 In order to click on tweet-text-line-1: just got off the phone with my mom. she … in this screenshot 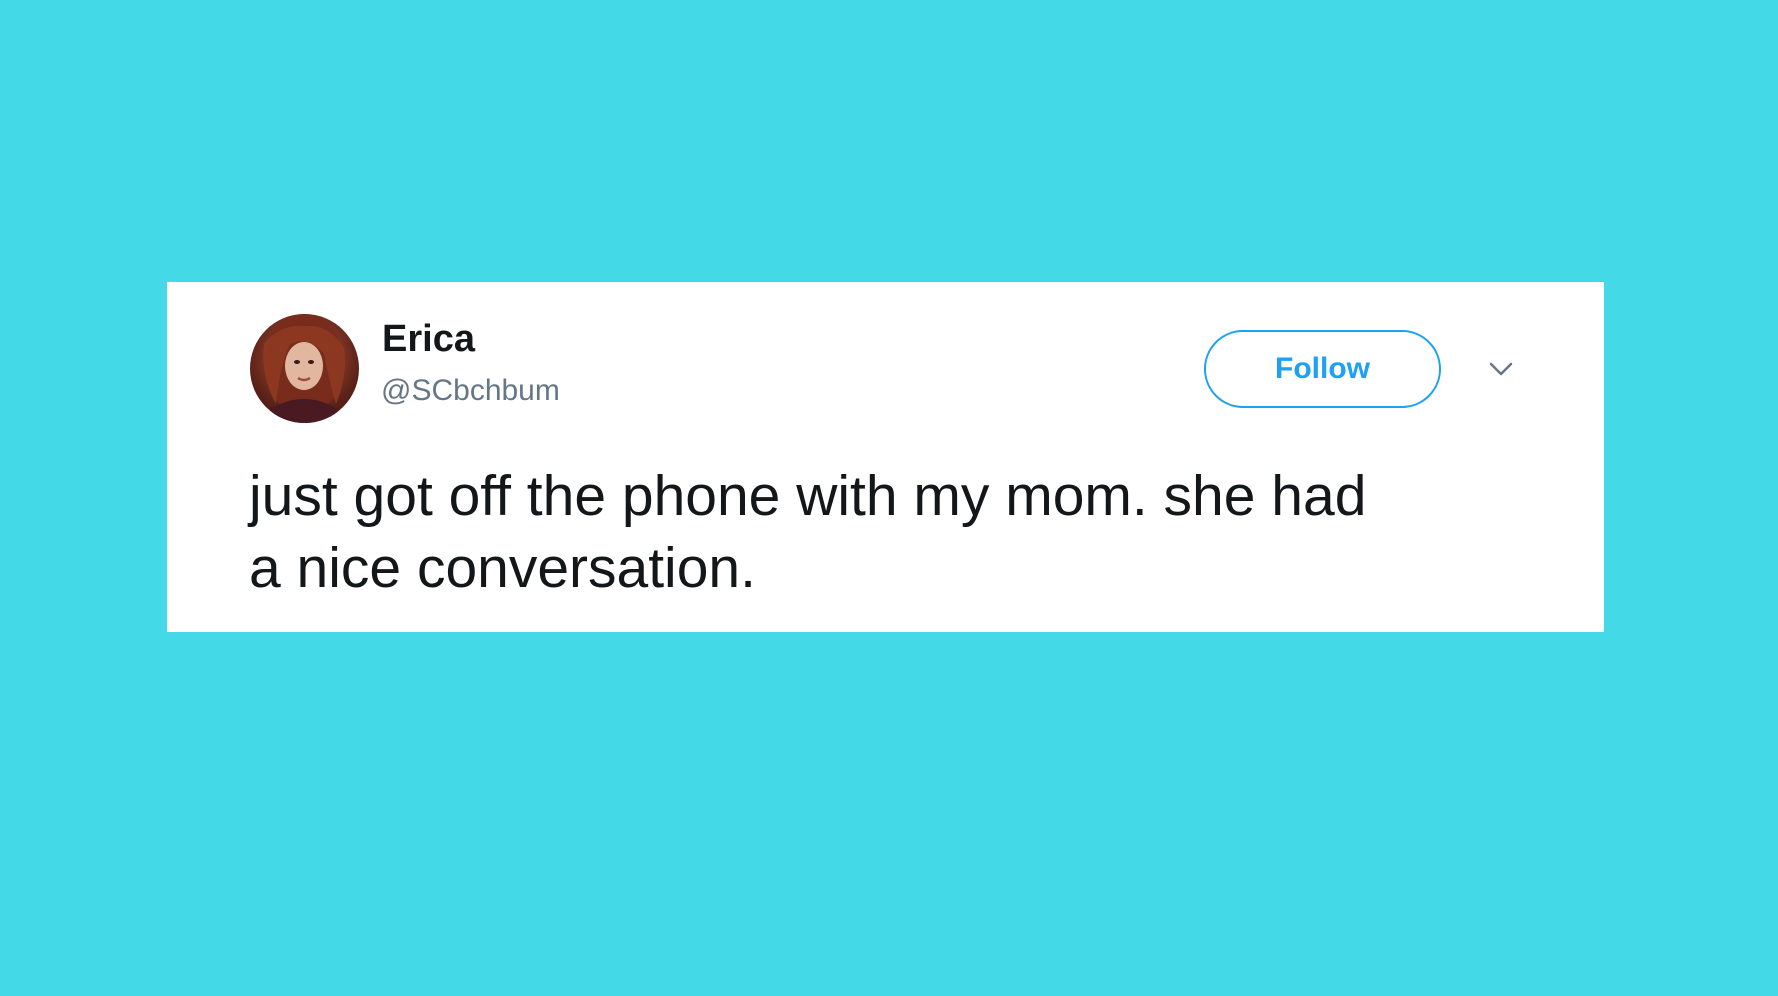, I will do `click(808, 496)`.